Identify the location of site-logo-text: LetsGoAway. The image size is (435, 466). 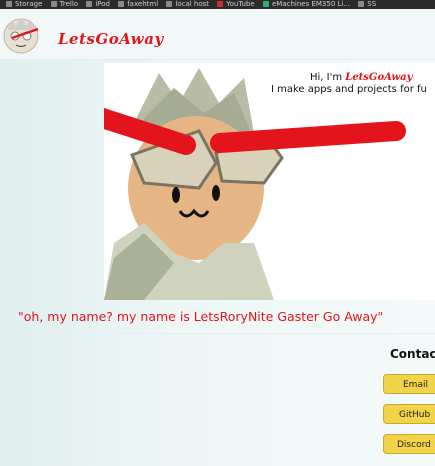
(111, 39).